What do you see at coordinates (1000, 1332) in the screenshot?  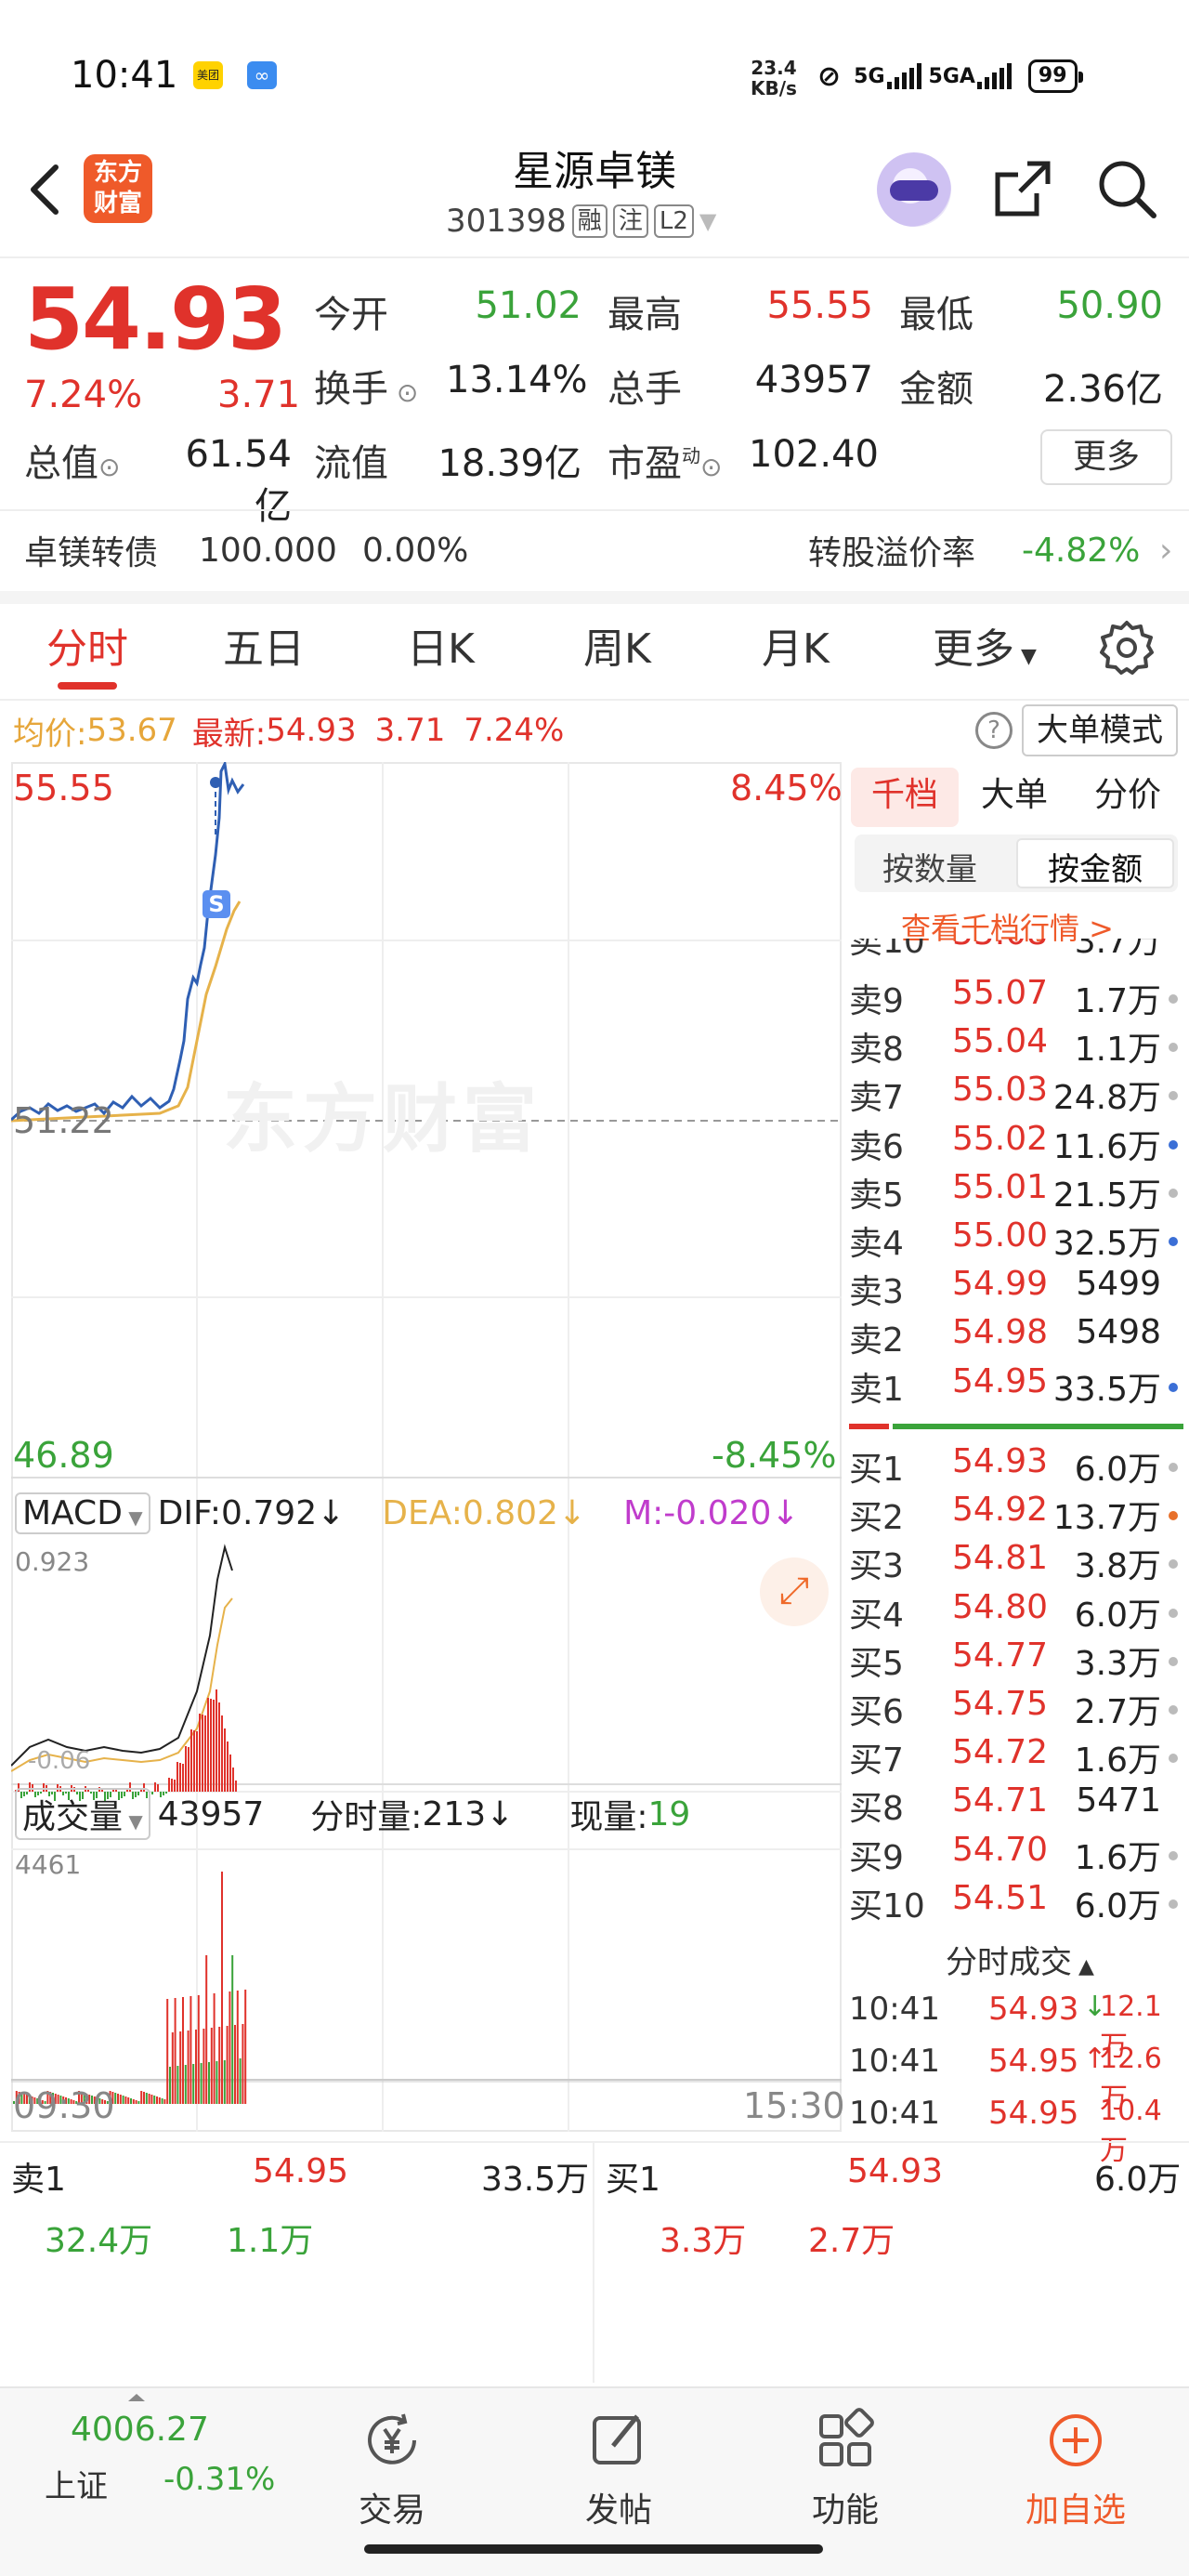 I see `ask-price: 54.98` at bounding box center [1000, 1332].